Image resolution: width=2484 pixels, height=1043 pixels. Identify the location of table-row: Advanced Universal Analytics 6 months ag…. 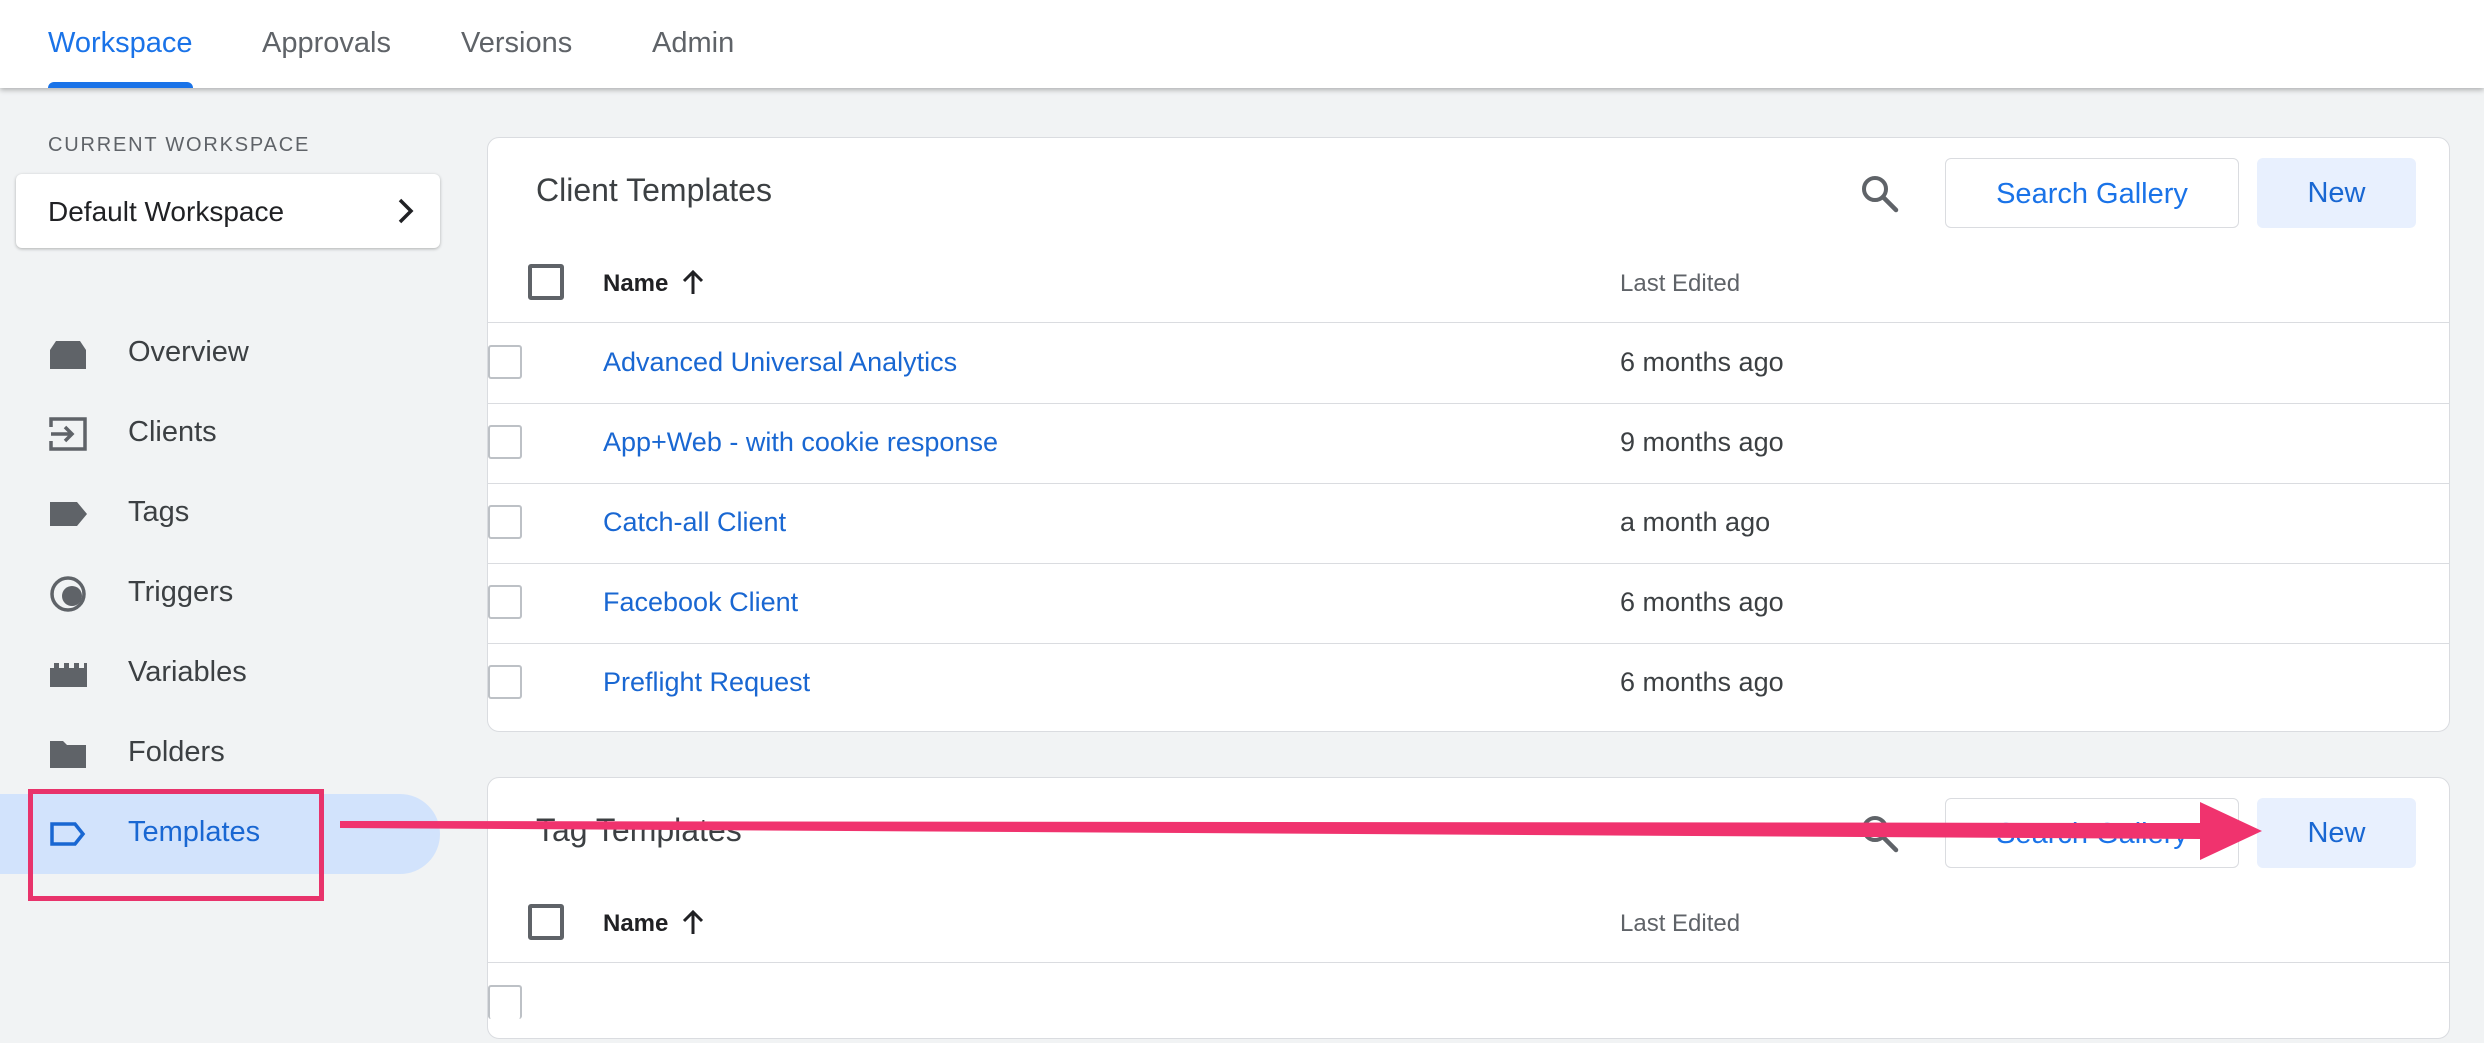
(1468, 363).